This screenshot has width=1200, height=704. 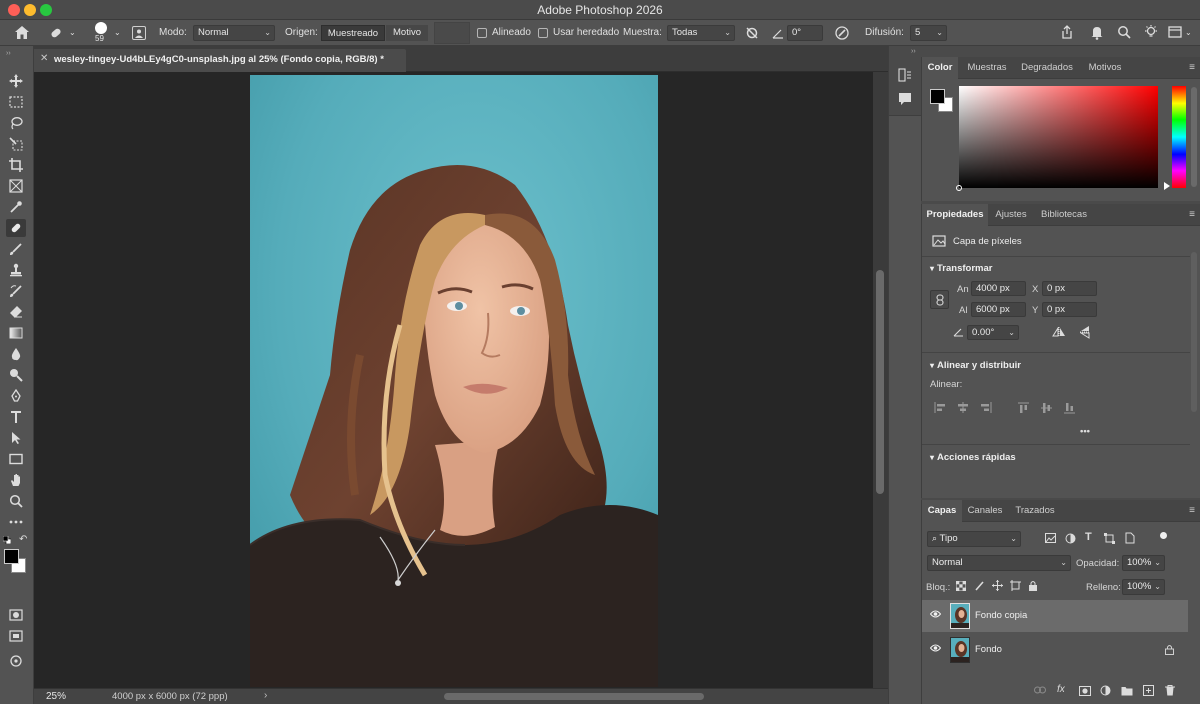 I want to click on eraser-tool-icon, so click(x=16, y=312).